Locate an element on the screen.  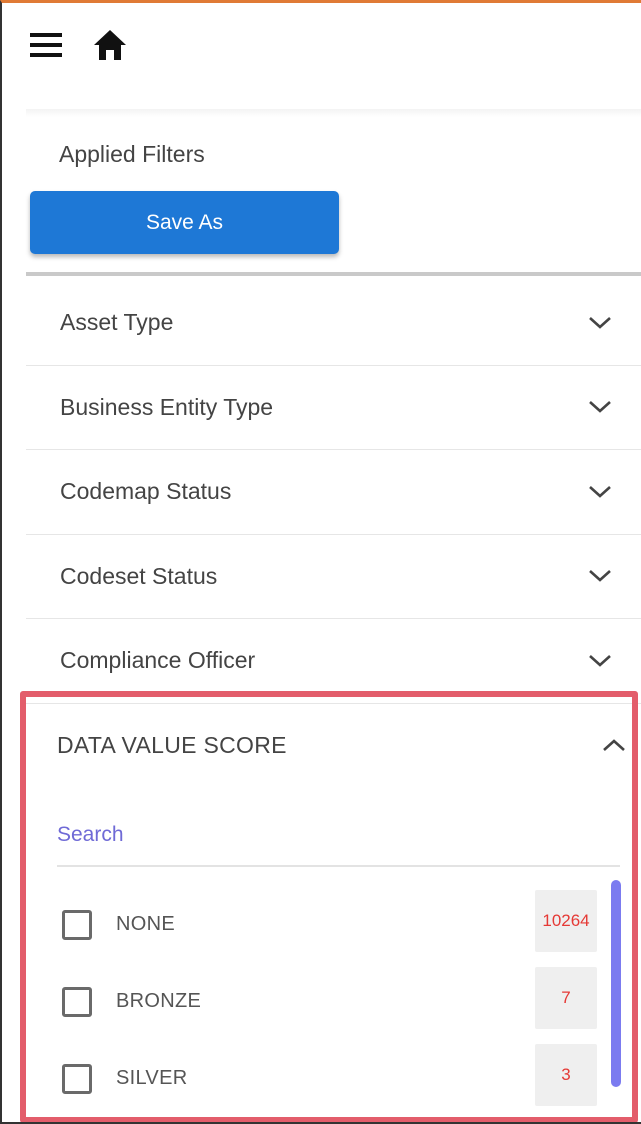
option-none: NONE 10264 is located at coordinates (329, 924).